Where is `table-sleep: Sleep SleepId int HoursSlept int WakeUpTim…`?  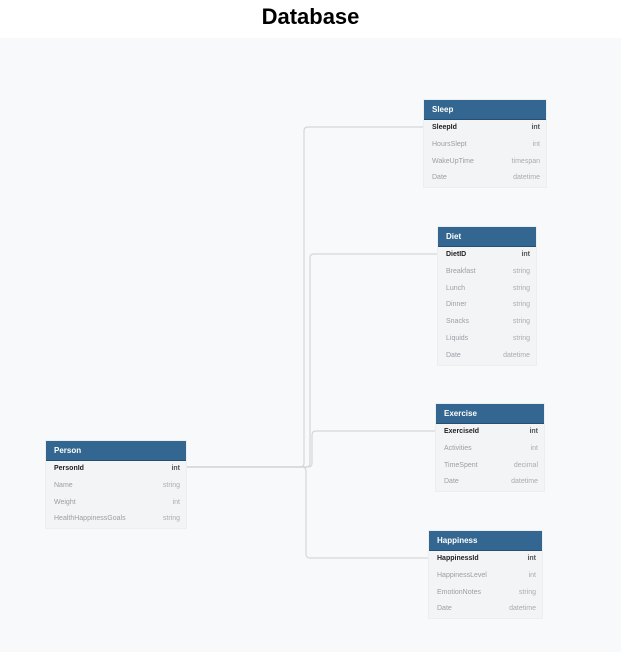 table-sleep: Sleep SleepId int HoursSlept int WakeUpTim… is located at coordinates (485, 144).